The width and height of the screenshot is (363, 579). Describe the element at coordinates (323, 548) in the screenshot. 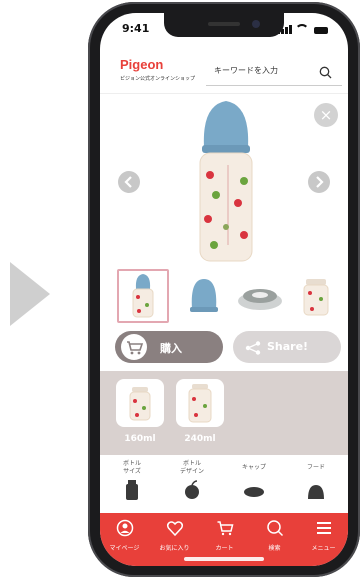

I see `tab-label: メニュー` at that location.